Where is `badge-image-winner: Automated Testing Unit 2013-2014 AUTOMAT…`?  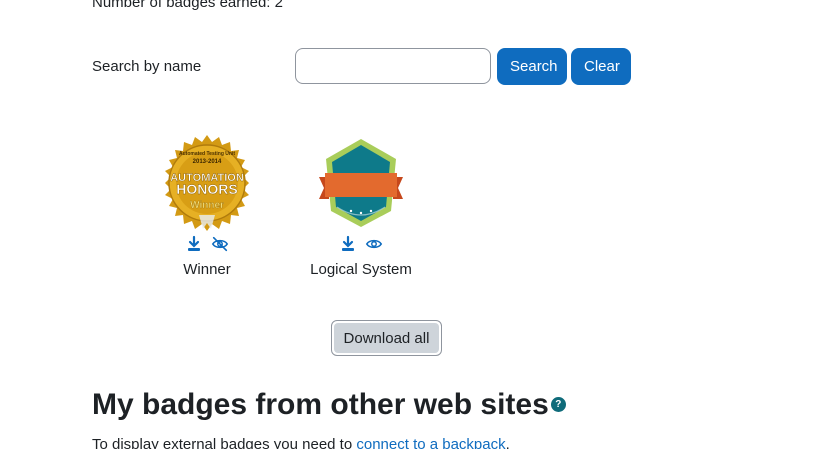
badge-image-winner: Automated Testing Unit 2013-2014 AUTOMAT… is located at coordinates (207, 183).